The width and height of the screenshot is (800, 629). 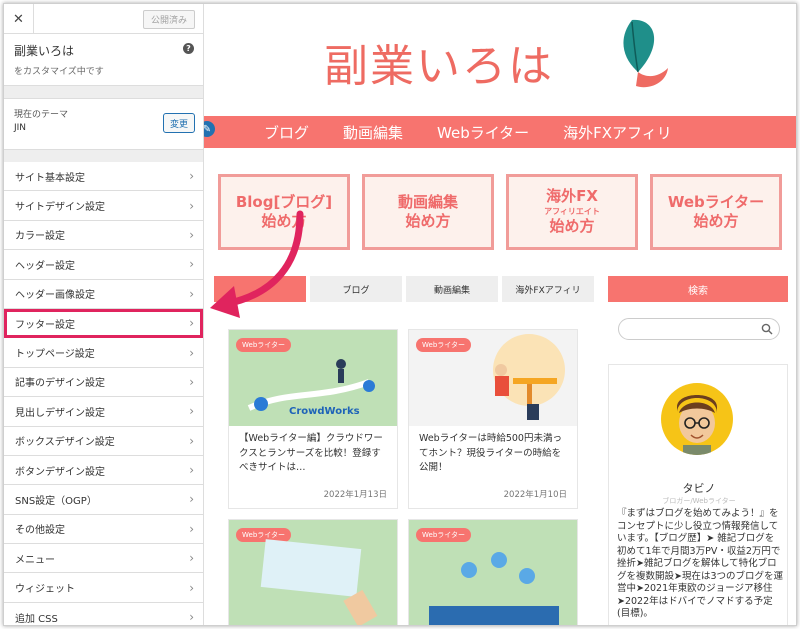 I want to click on post-date: 2022年1月13日, so click(x=355, y=495).